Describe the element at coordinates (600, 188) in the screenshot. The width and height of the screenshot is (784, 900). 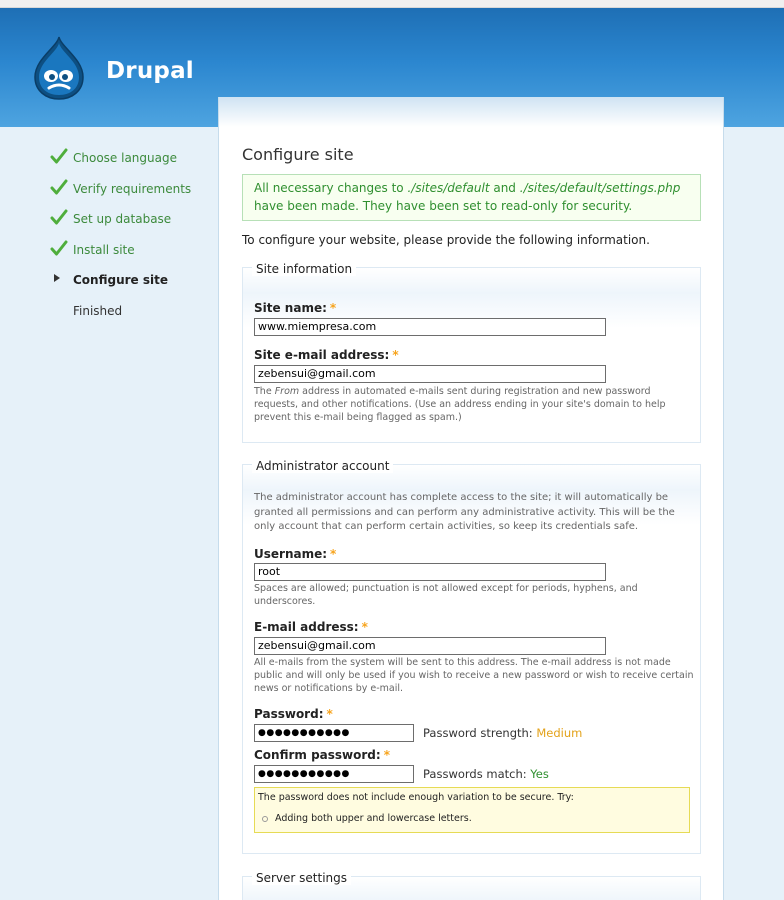
I see `status-path-settings: ./sites/default/settings.php` at that location.